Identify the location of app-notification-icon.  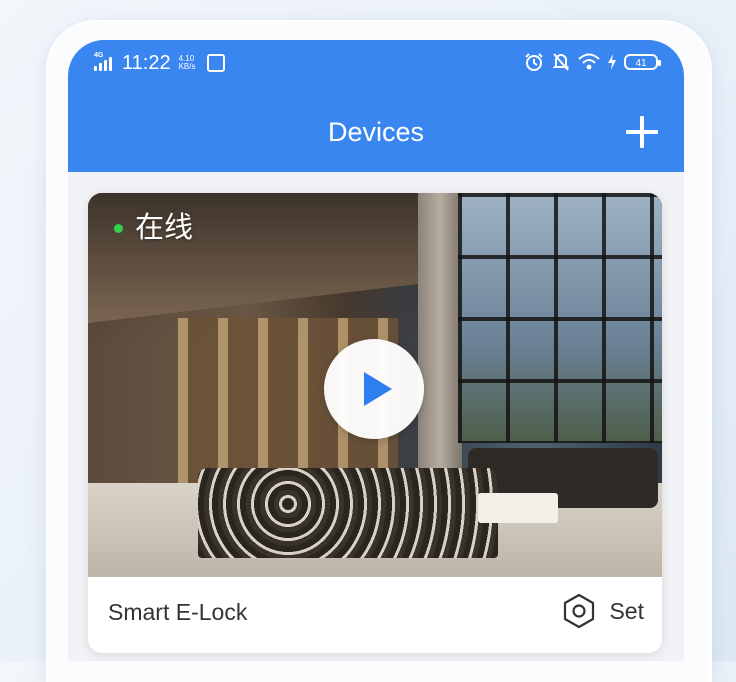
(216, 63).